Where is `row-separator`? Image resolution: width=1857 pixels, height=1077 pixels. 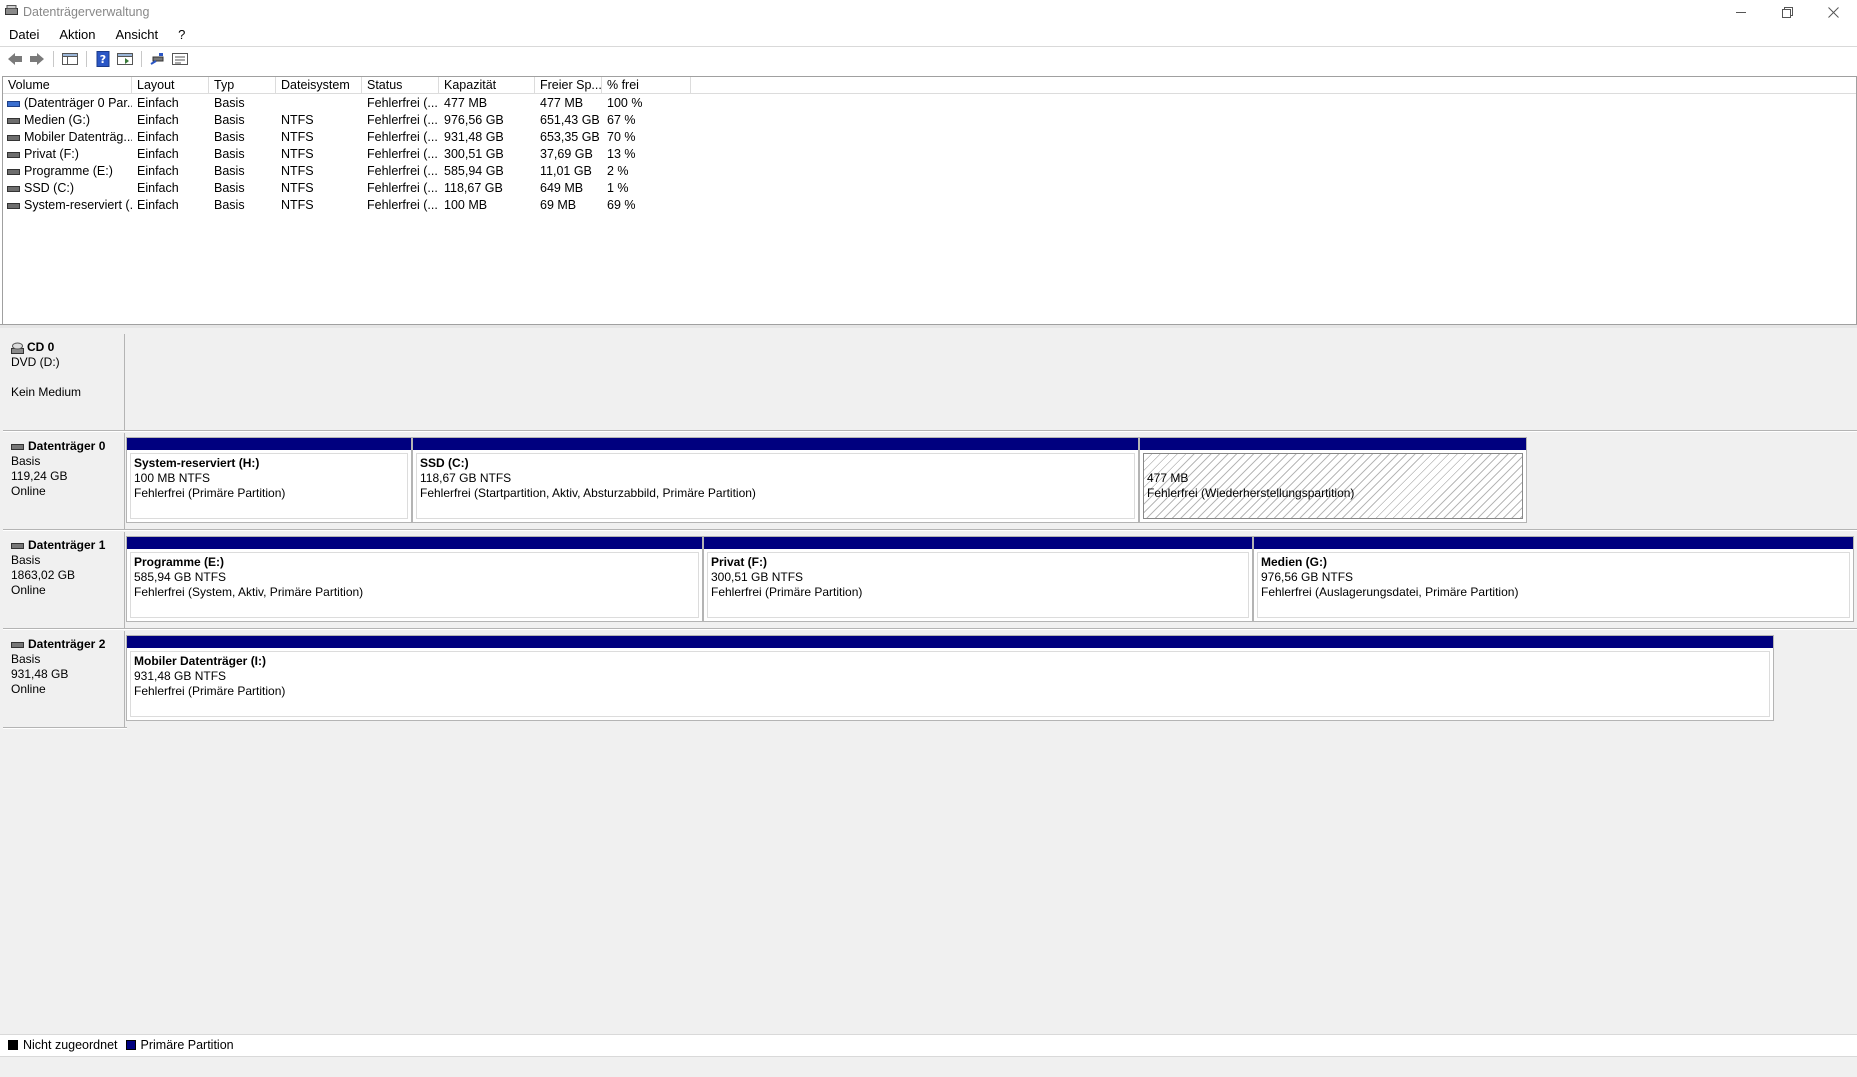 row-separator is located at coordinates (65, 728).